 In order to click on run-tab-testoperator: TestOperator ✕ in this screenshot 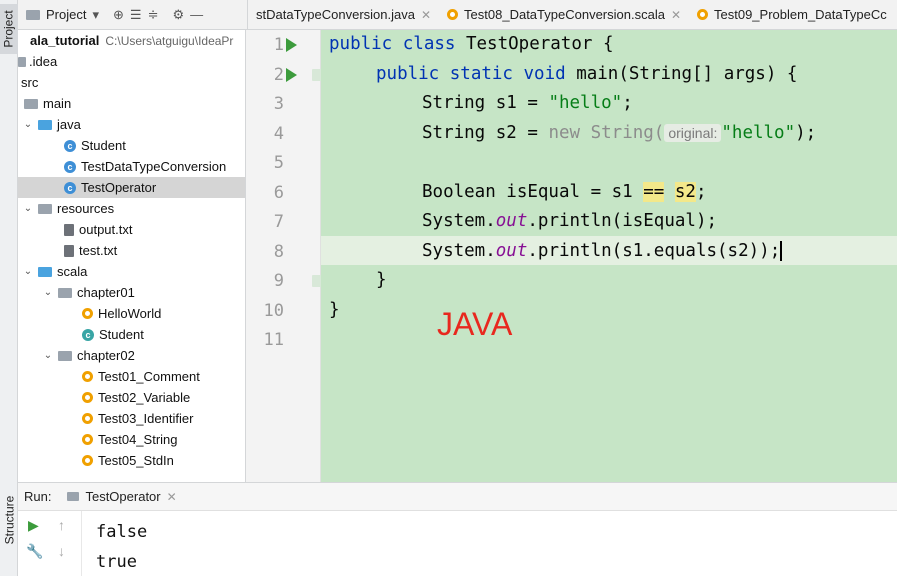, I will do `click(121, 496)`.